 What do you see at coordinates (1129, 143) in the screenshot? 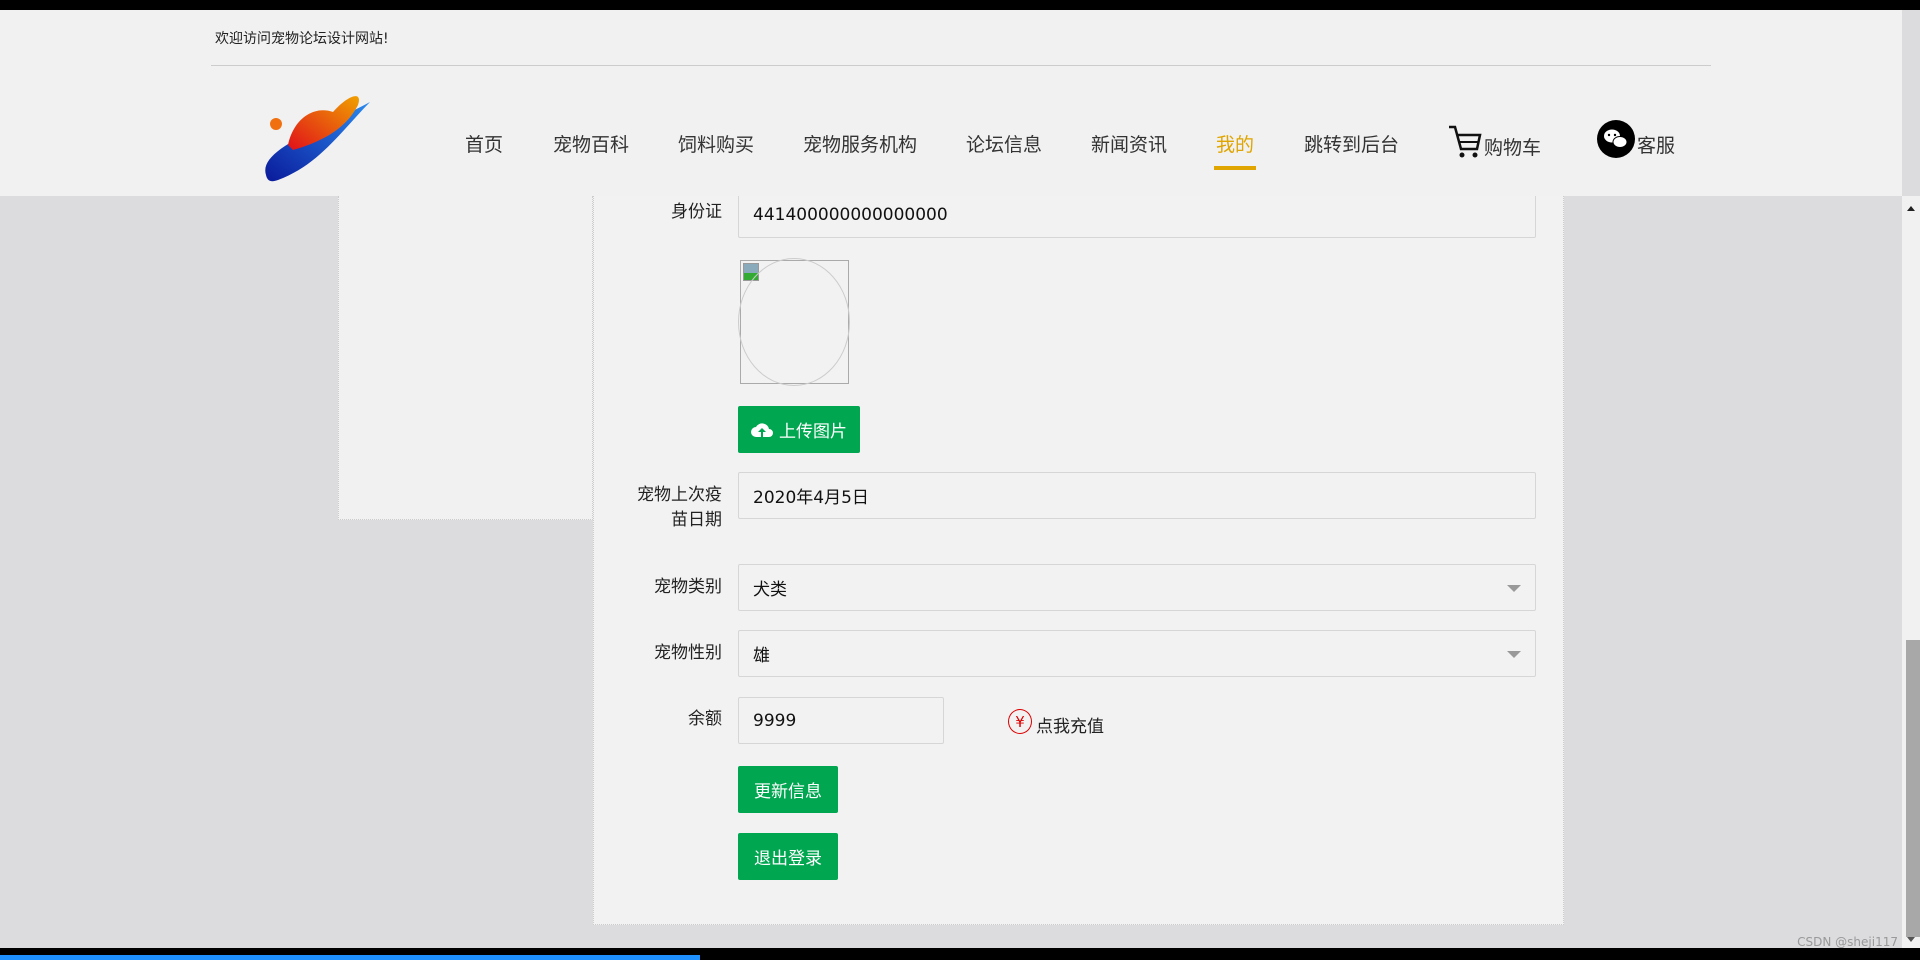
I see `nav-news: 新闻资讯` at bounding box center [1129, 143].